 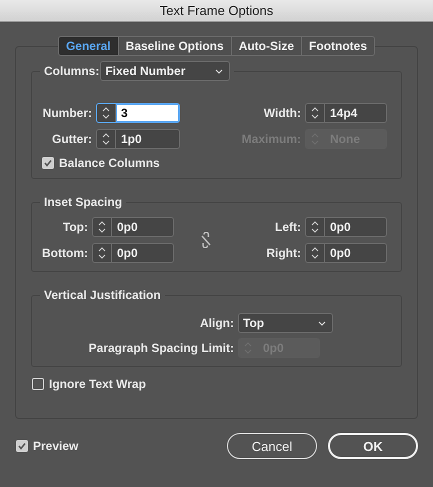 I want to click on group-title: Vertical Justification, so click(x=102, y=295).